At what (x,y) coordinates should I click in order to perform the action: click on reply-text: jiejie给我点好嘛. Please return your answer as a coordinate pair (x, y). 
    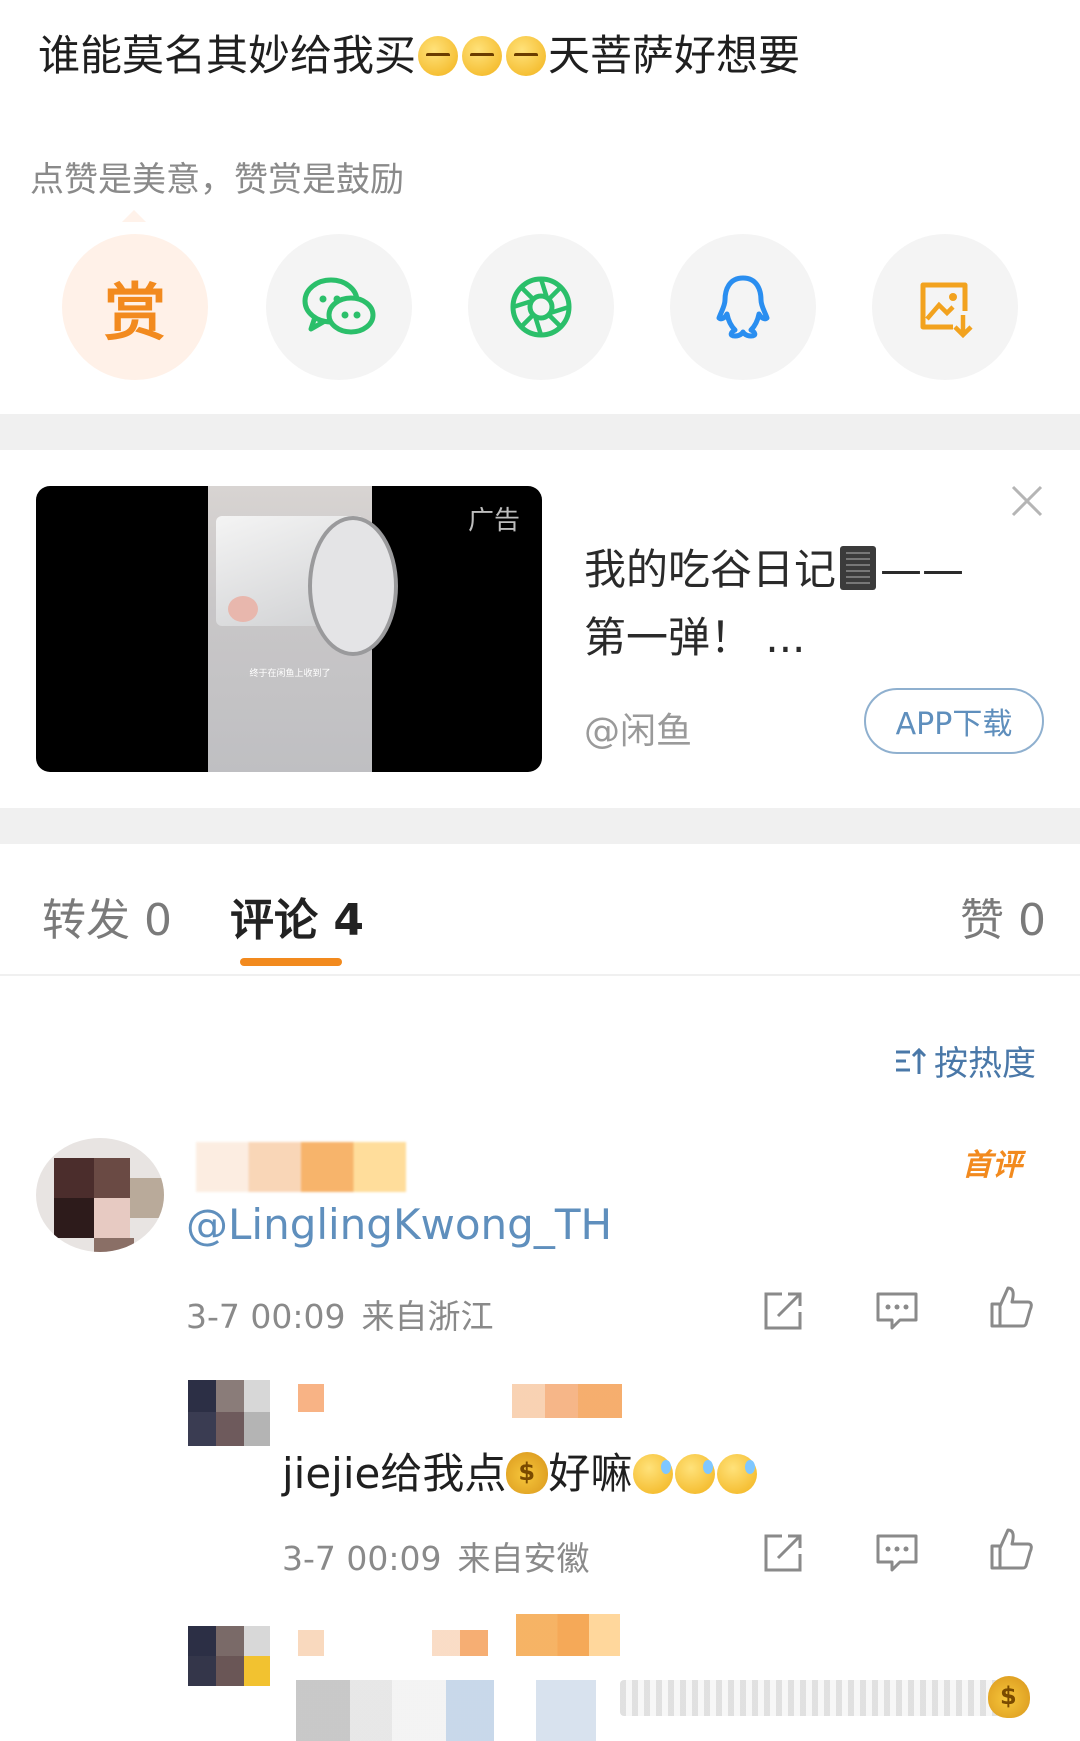
    Looking at the image, I should click on (520, 1470).